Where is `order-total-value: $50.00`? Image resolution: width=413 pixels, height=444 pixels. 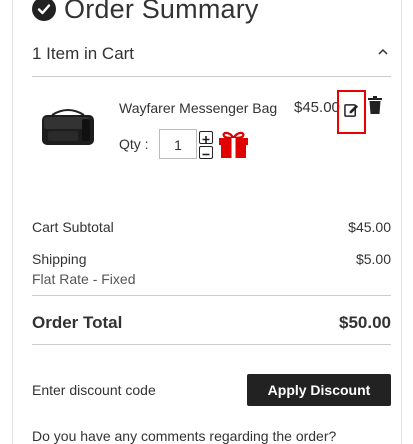 order-total-value: $50.00 is located at coordinates (365, 322).